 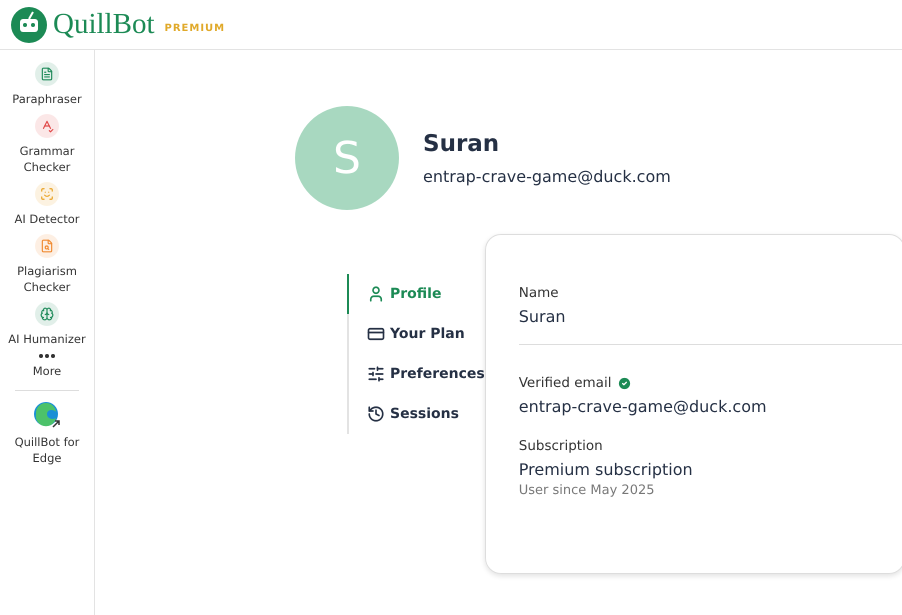 What do you see at coordinates (542, 316) in the screenshot?
I see `field-value: Suran` at bounding box center [542, 316].